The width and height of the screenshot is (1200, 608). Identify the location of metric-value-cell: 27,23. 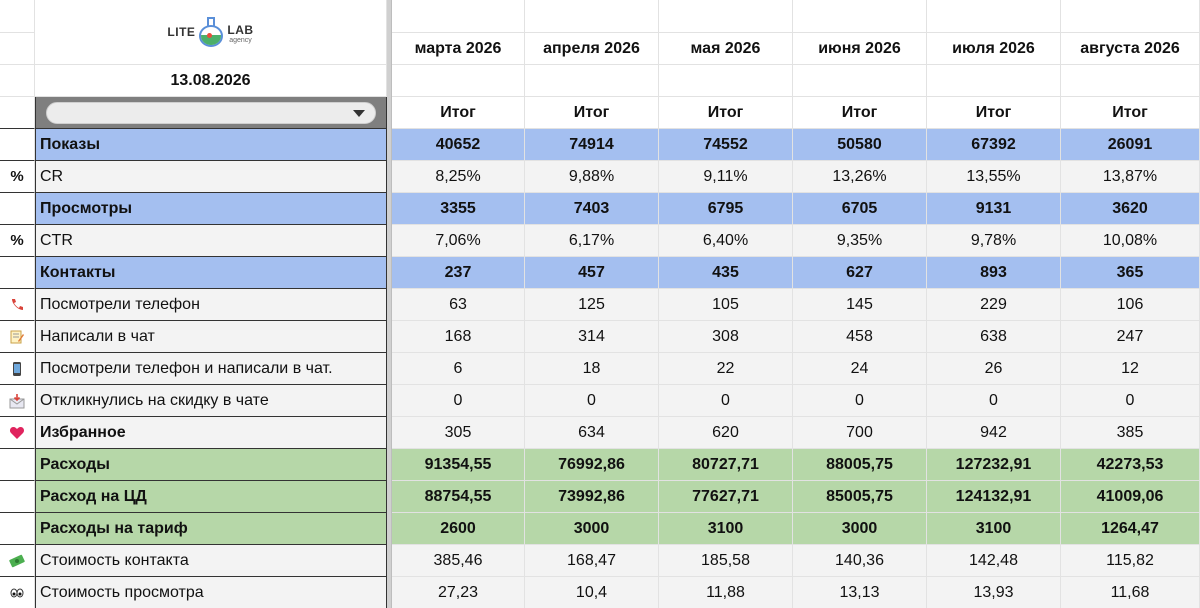
(458, 592).